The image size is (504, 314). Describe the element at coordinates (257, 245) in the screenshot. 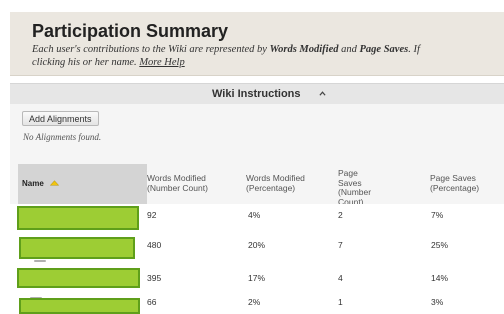

I see `words-pct-cell: 20%` at that location.